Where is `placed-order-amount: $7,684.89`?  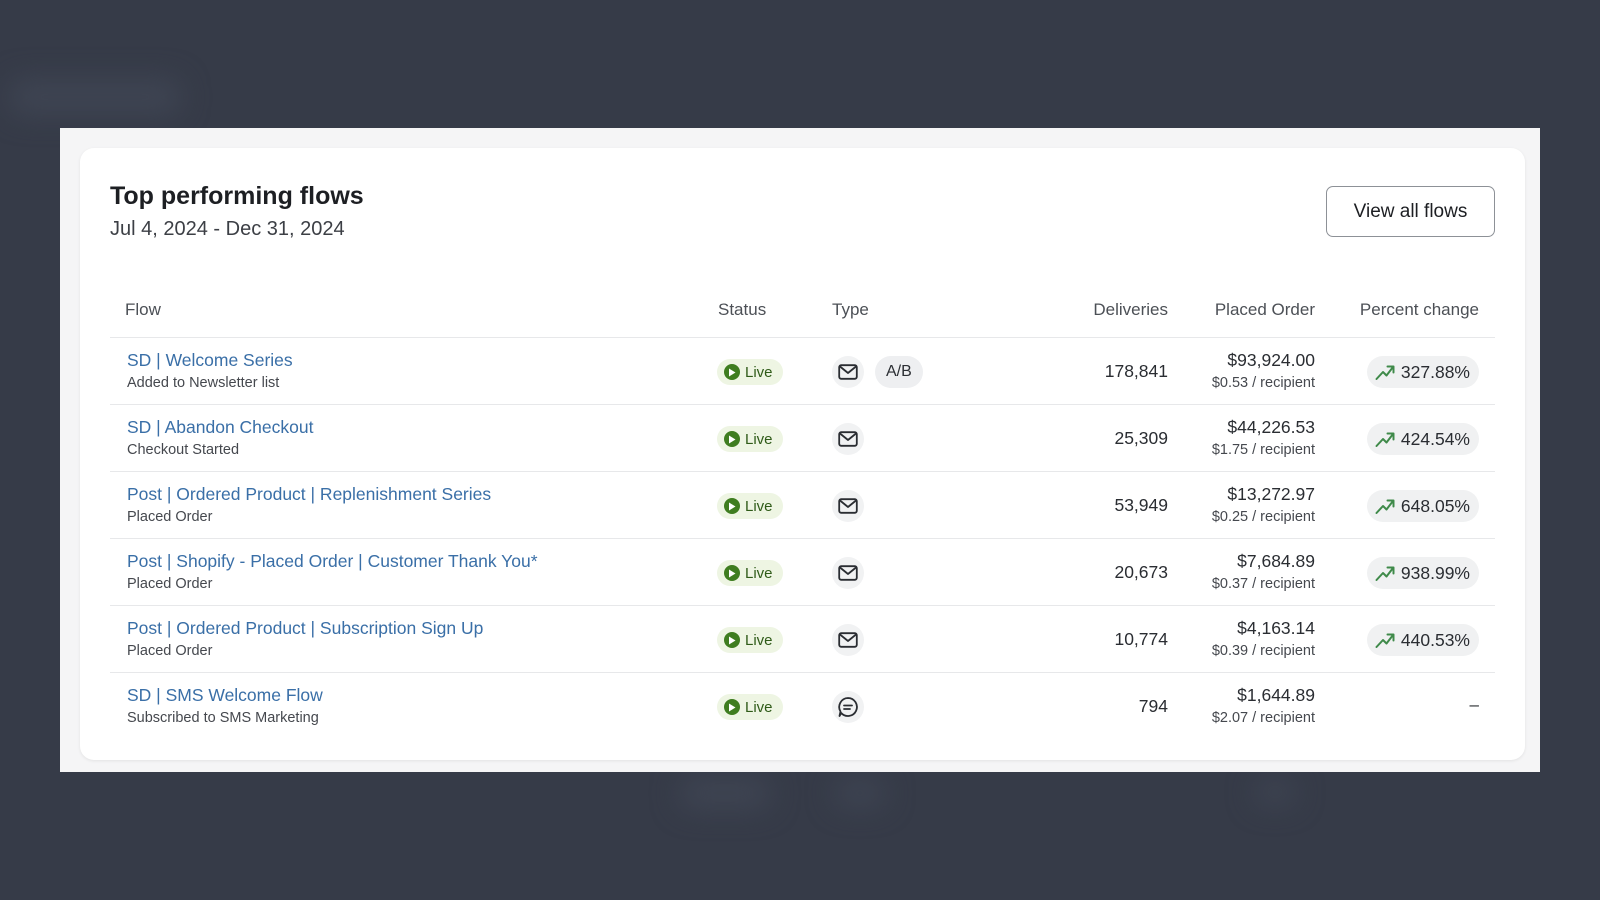
placed-order-amount: $7,684.89 is located at coordinates (1276, 561).